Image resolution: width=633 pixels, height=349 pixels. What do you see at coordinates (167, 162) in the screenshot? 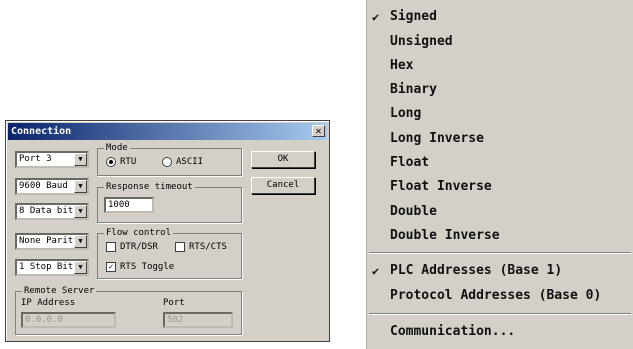
I see `ascii-radio` at bounding box center [167, 162].